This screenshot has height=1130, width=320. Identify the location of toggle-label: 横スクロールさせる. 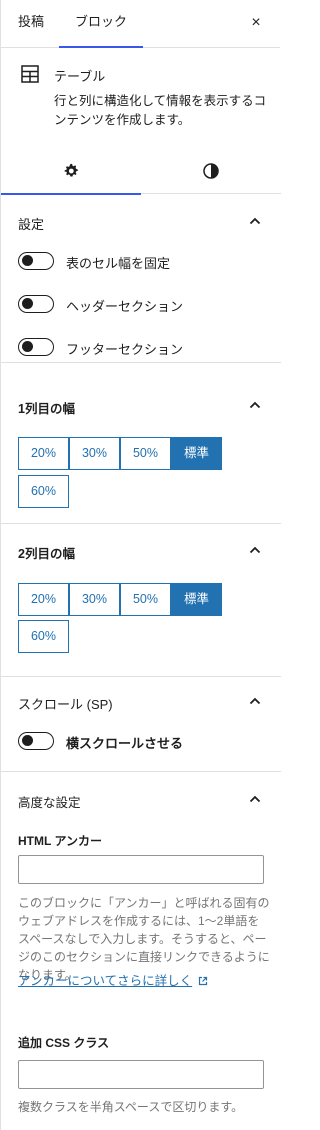
(125, 743).